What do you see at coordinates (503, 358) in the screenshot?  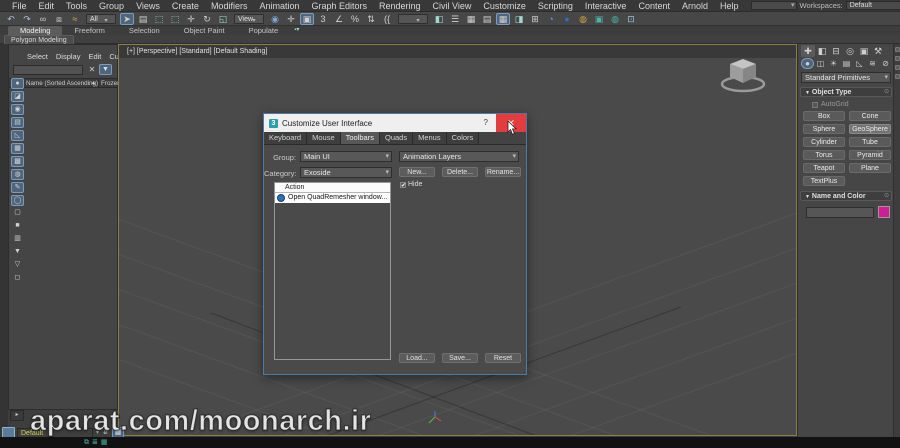 I see `reset-button: Reset` at bounding box center [503, 358].